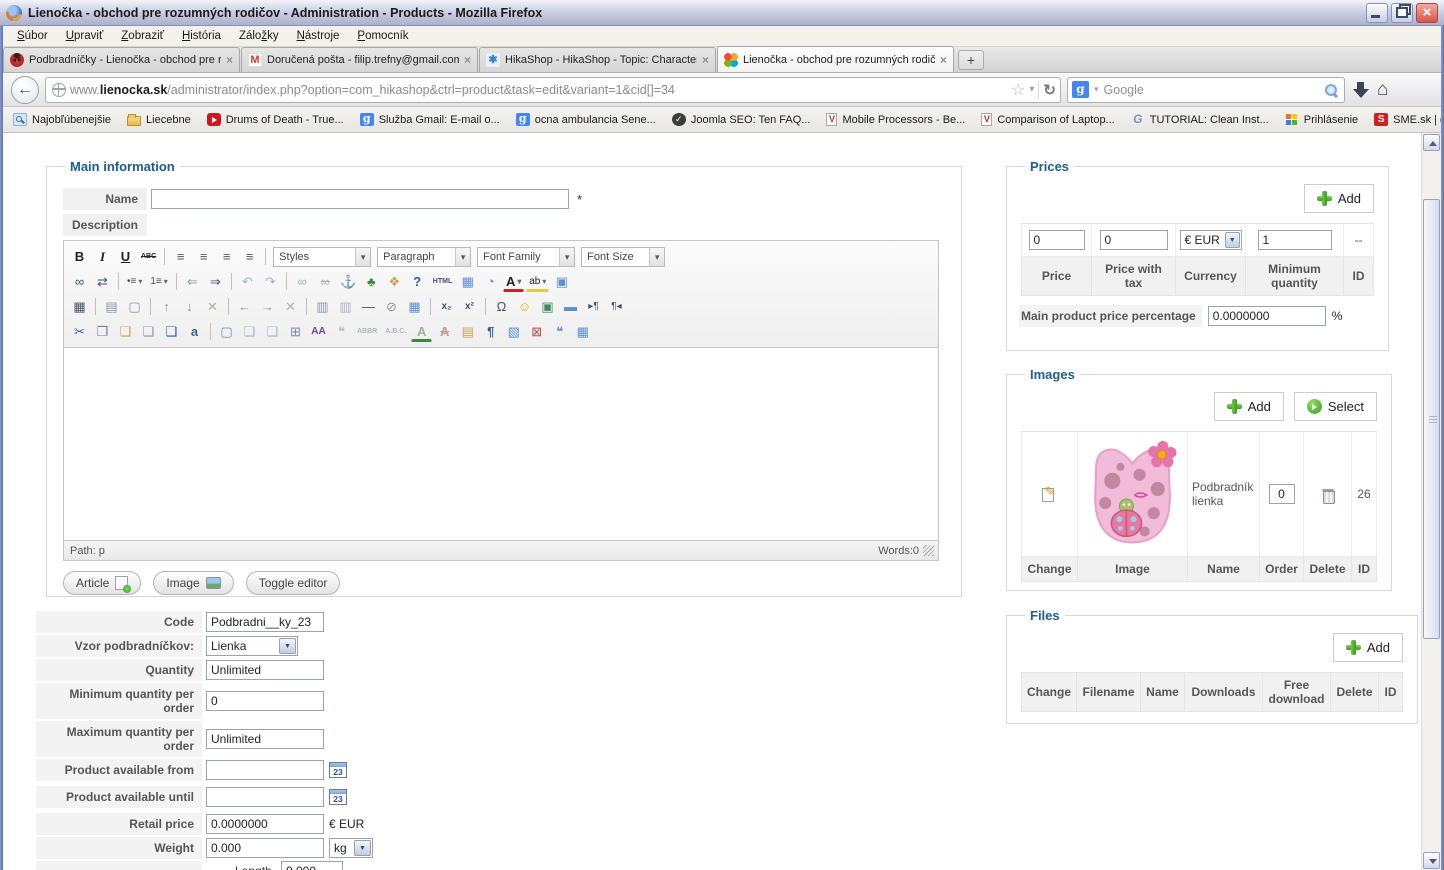 Image resolution: width=1444 pixels, height=870 pixels. I want to click on search-input: Google, so click(1211, 90).